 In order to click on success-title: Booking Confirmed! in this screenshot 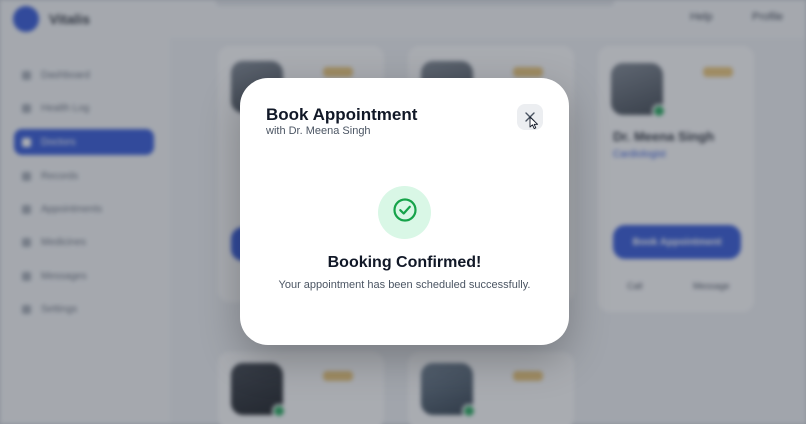, I will do `click(404, 262)`.